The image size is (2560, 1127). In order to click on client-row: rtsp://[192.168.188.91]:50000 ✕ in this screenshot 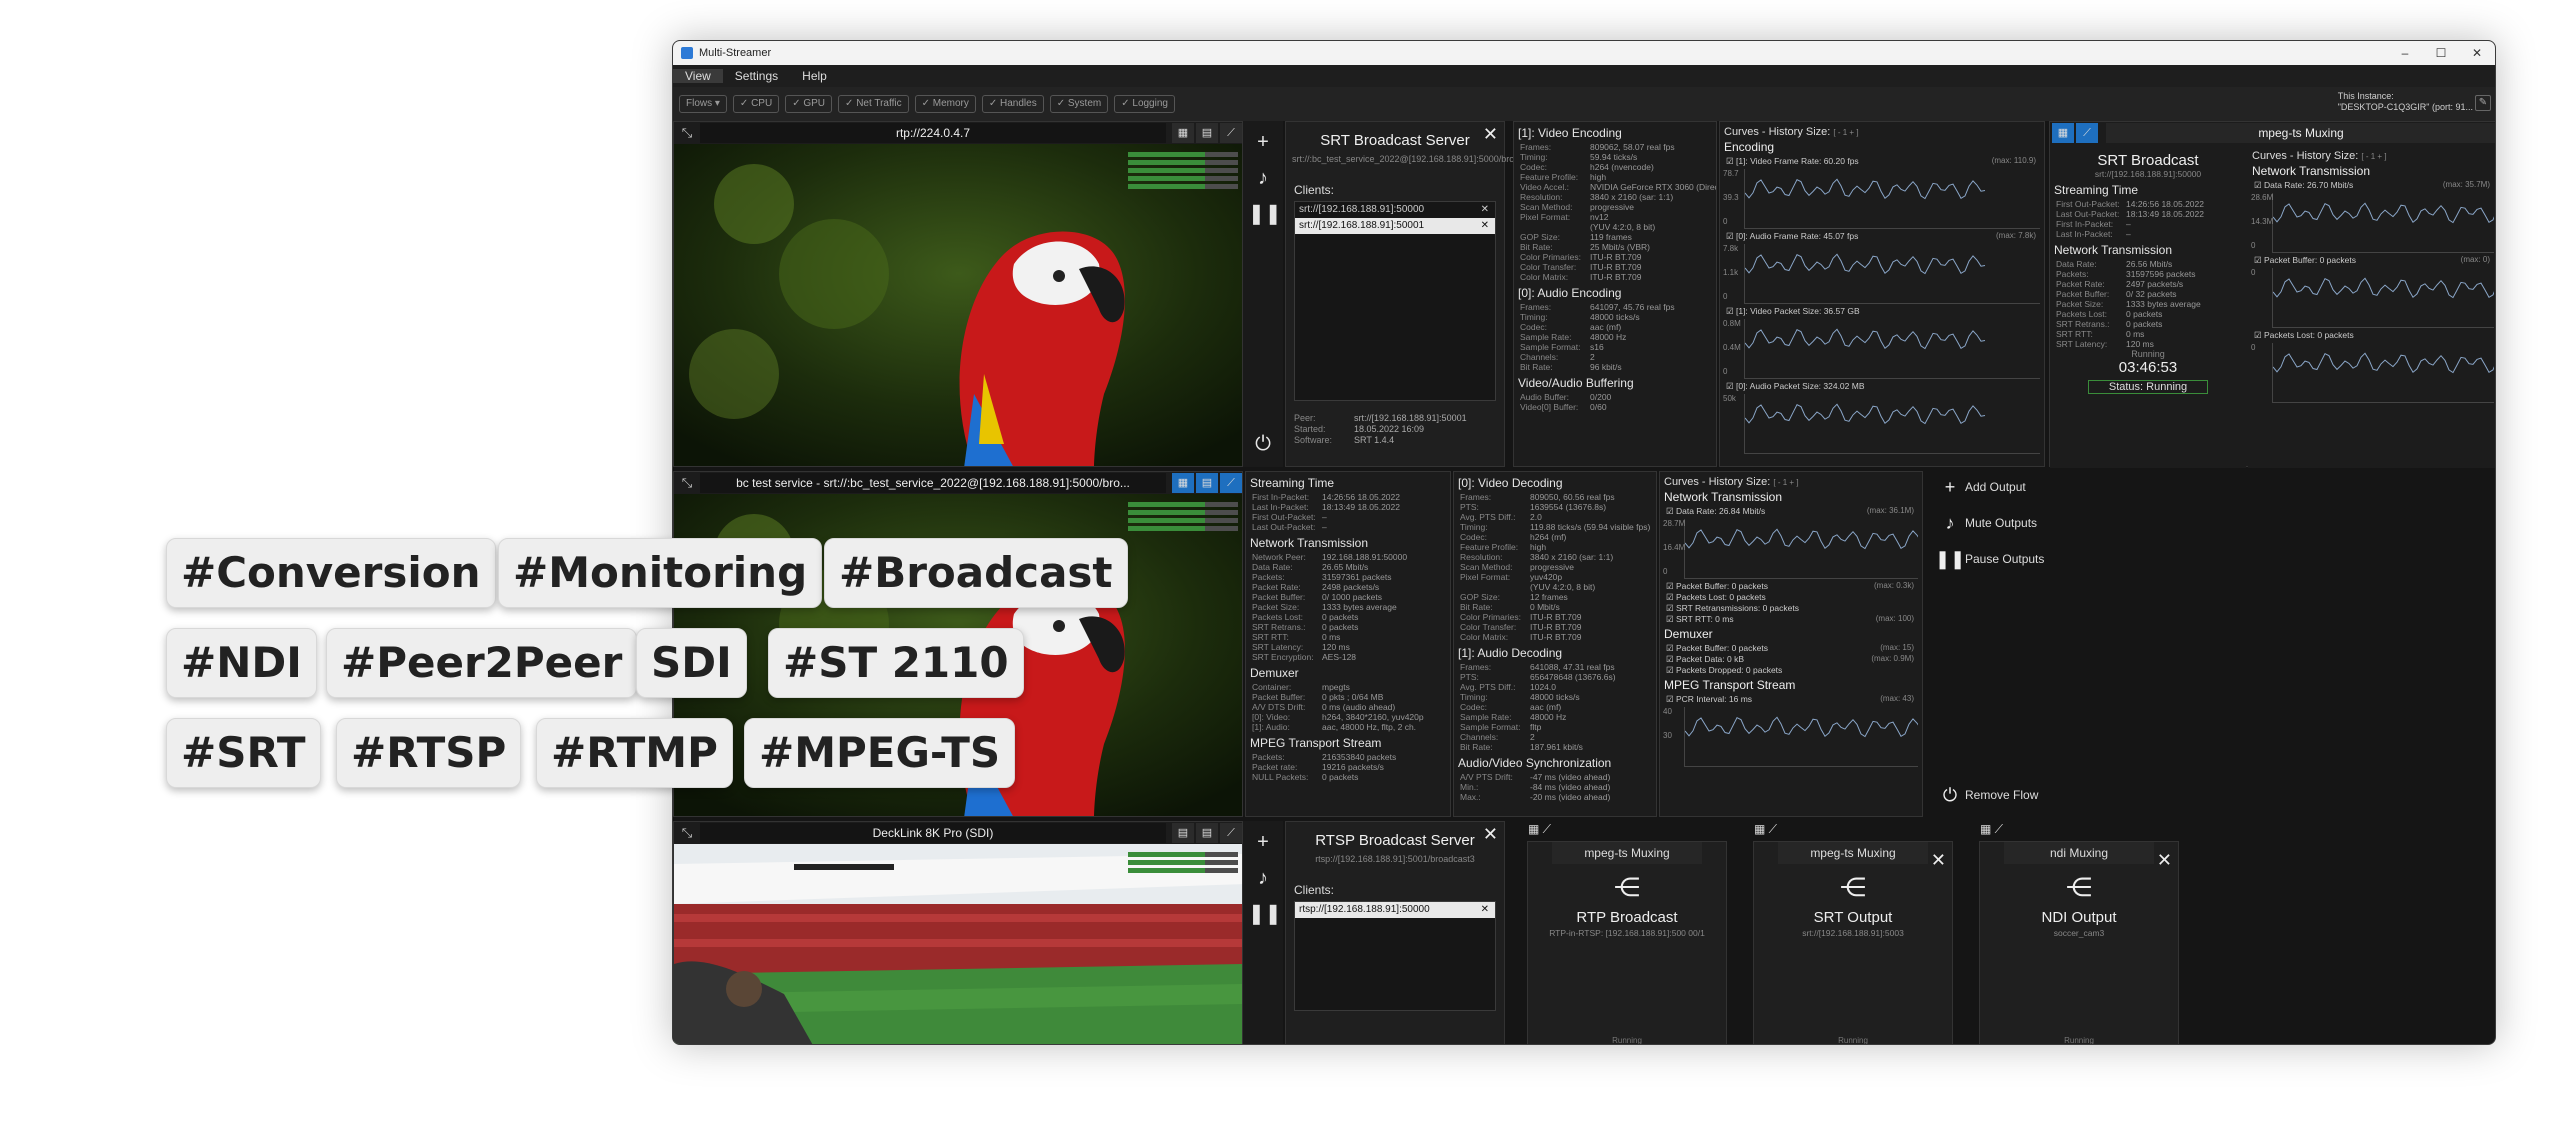, I will do `click(1395, 910)`.